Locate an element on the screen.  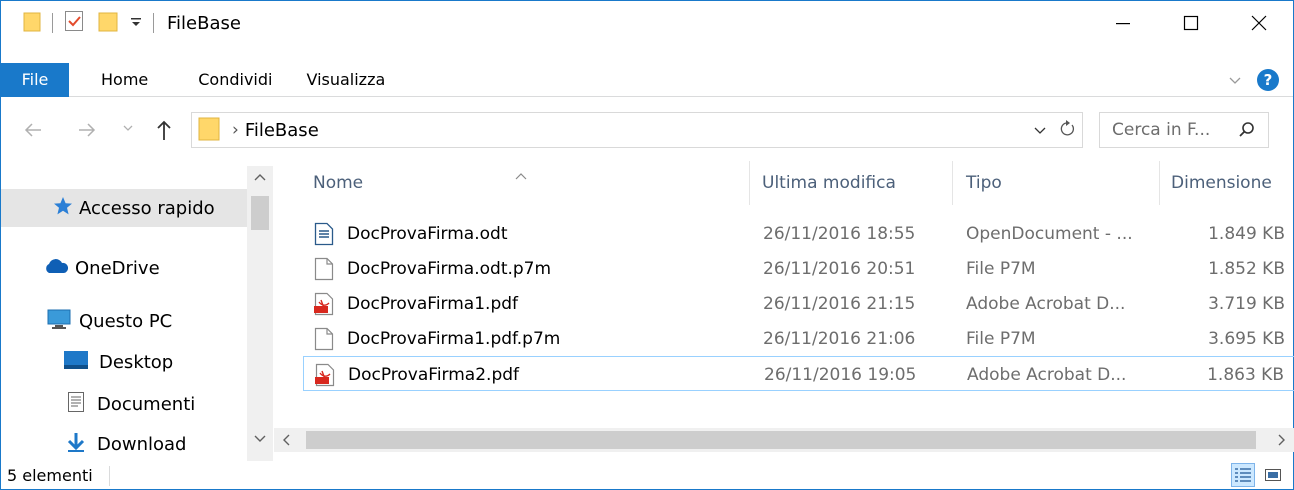
file-modified: 26/11/2016 21:06 is located at coordinates (839, 338).